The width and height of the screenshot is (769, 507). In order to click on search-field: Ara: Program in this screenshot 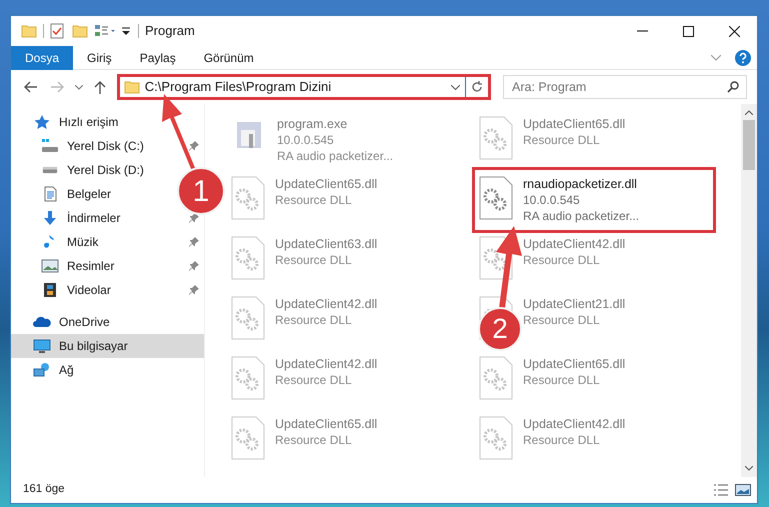, I will do `click(625, 87)`.